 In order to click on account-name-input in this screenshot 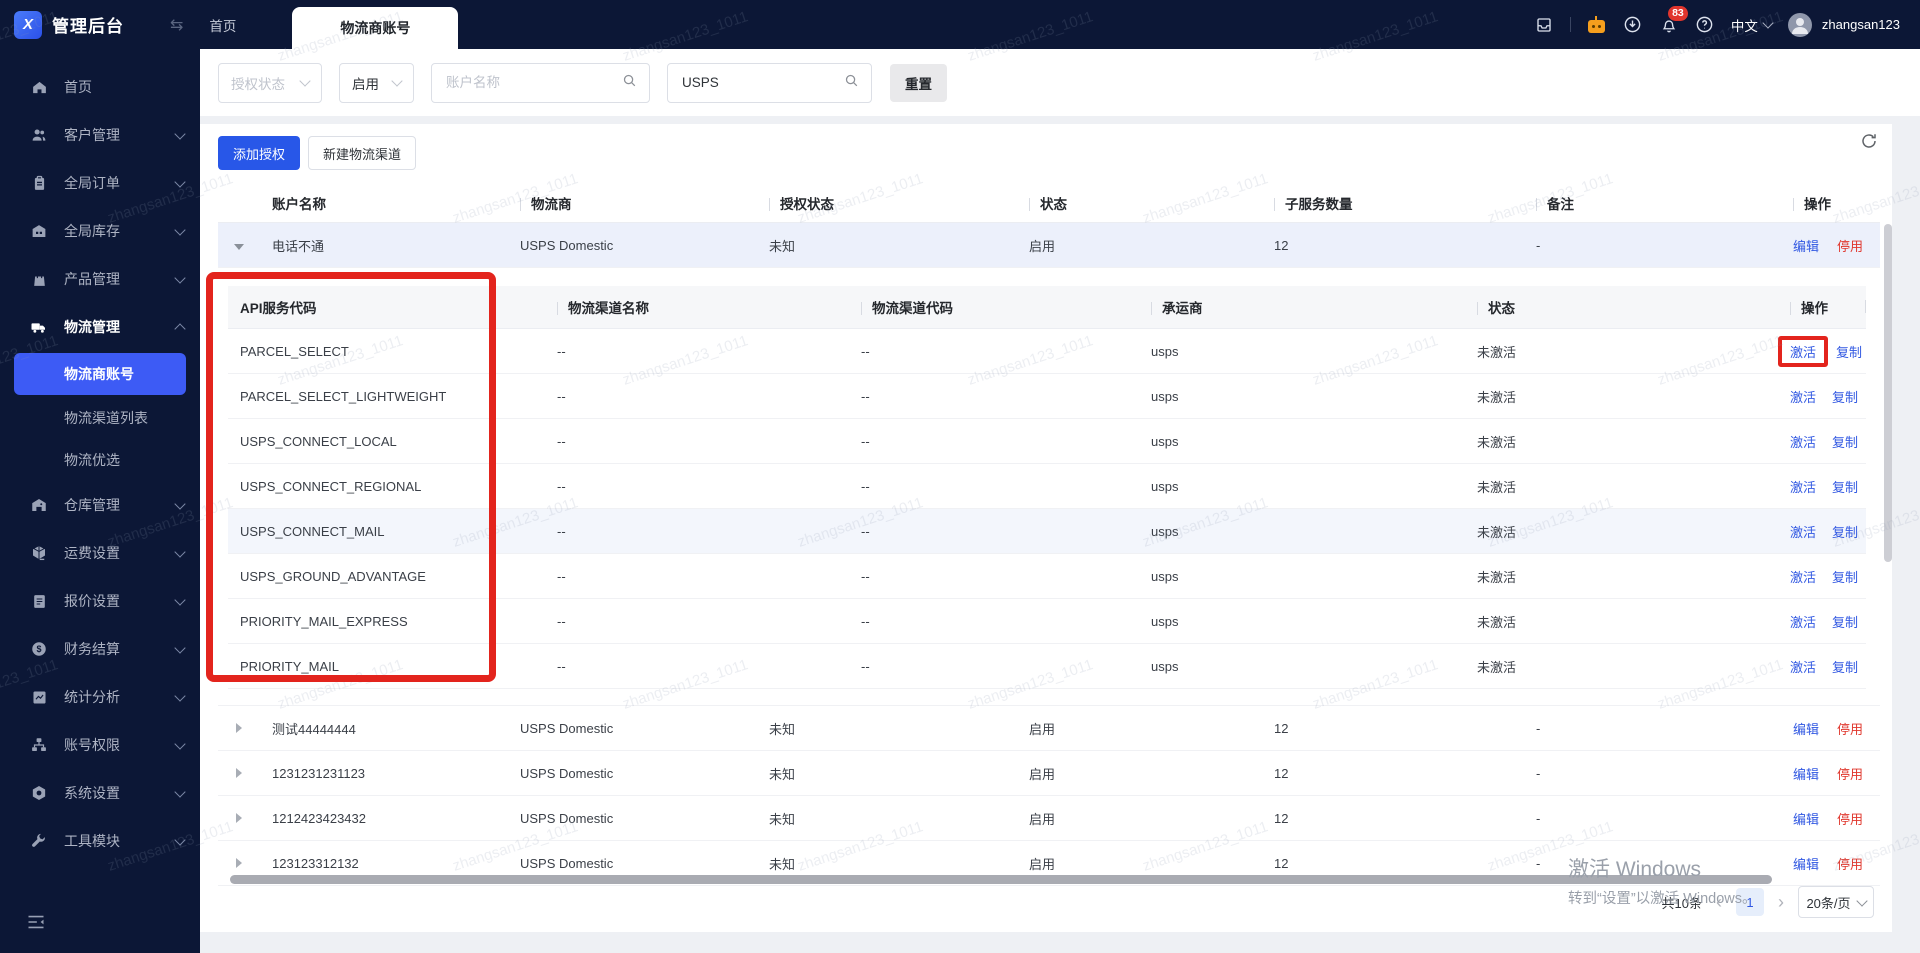, I will do `click(533, 82)`.